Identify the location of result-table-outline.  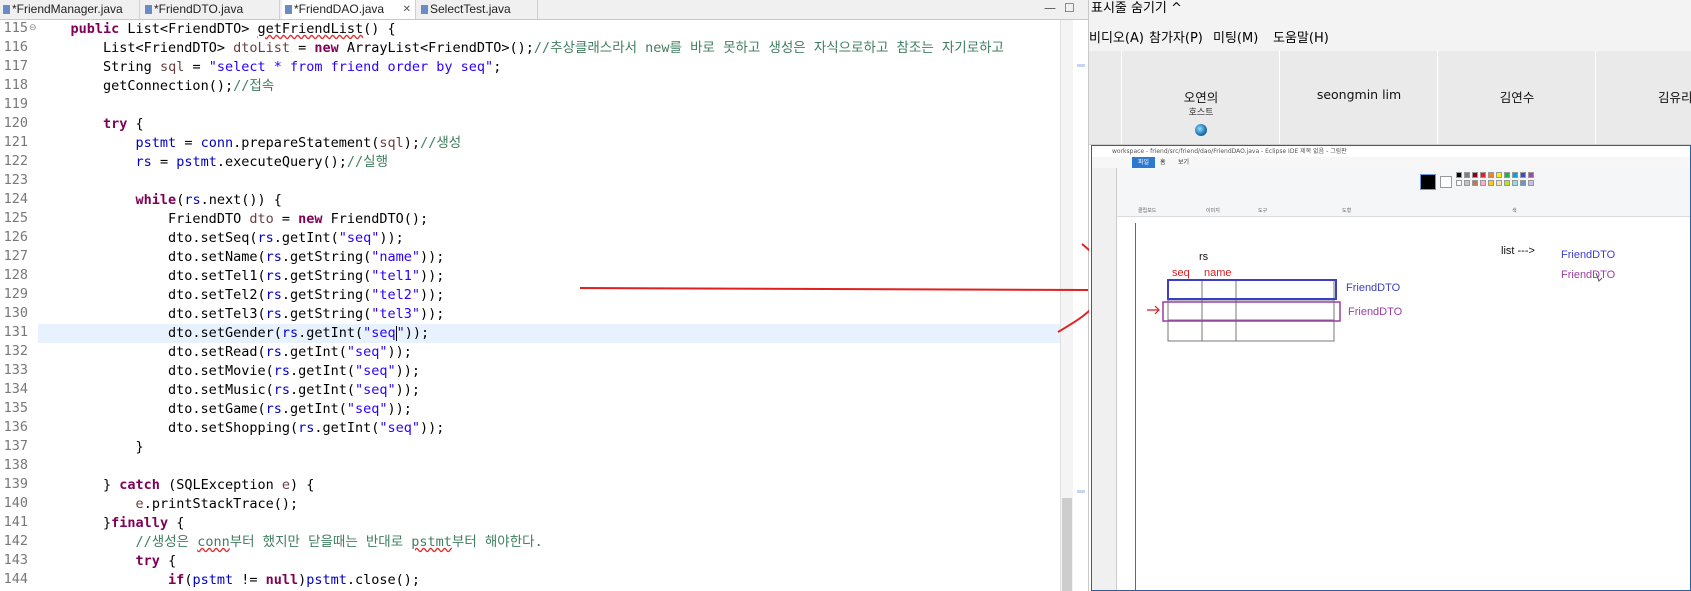
(1251, 310).